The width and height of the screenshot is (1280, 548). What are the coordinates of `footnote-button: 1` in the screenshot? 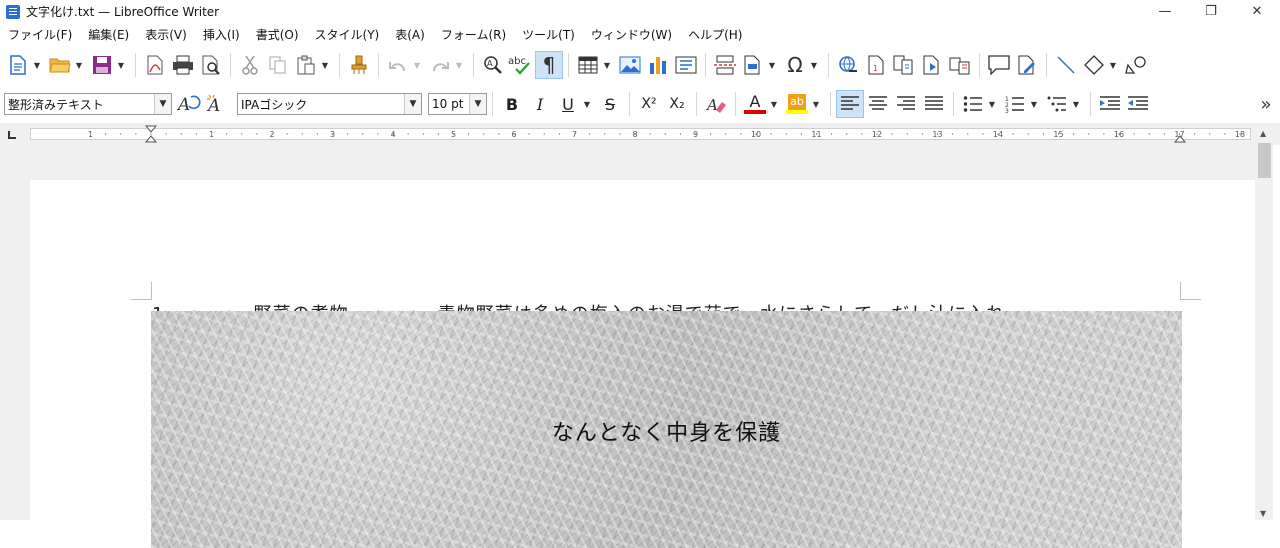 It's located at (876, 65).